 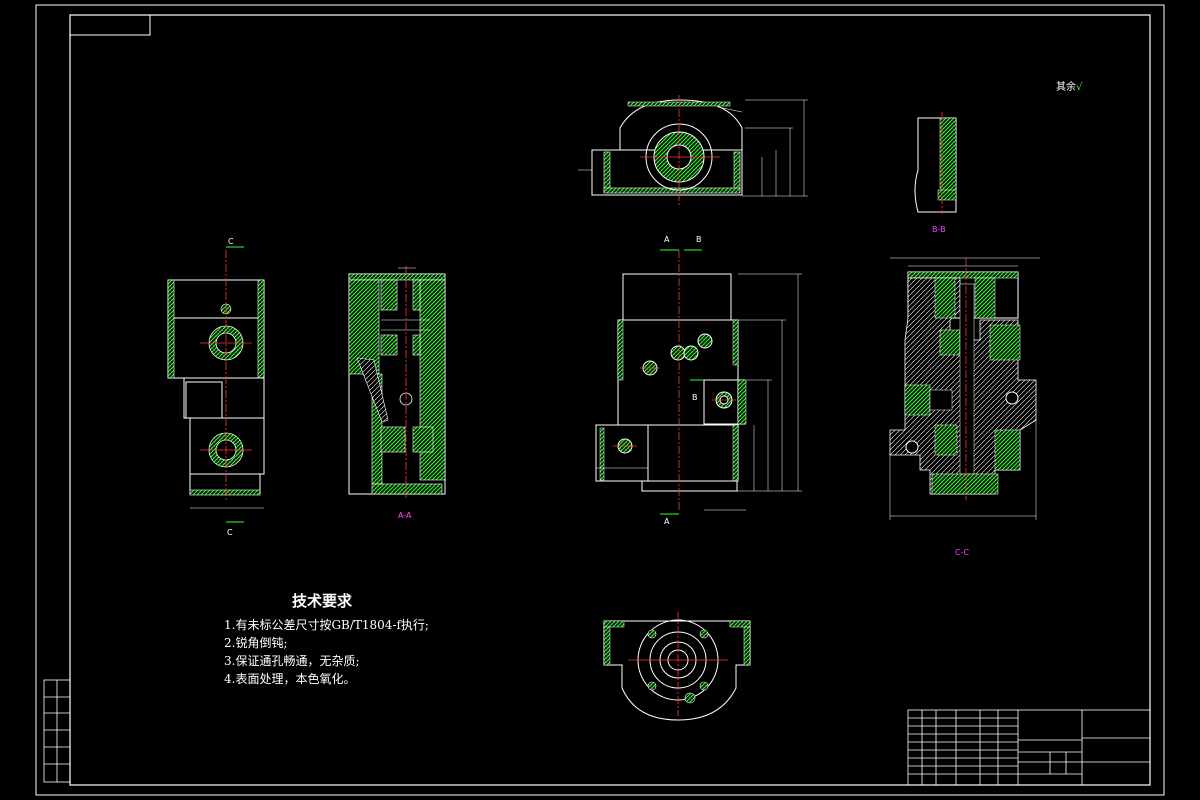 I want to click on technical-requirement-item: 3.保证通孔畅通，无杂质;, so click(x=292, y=661).